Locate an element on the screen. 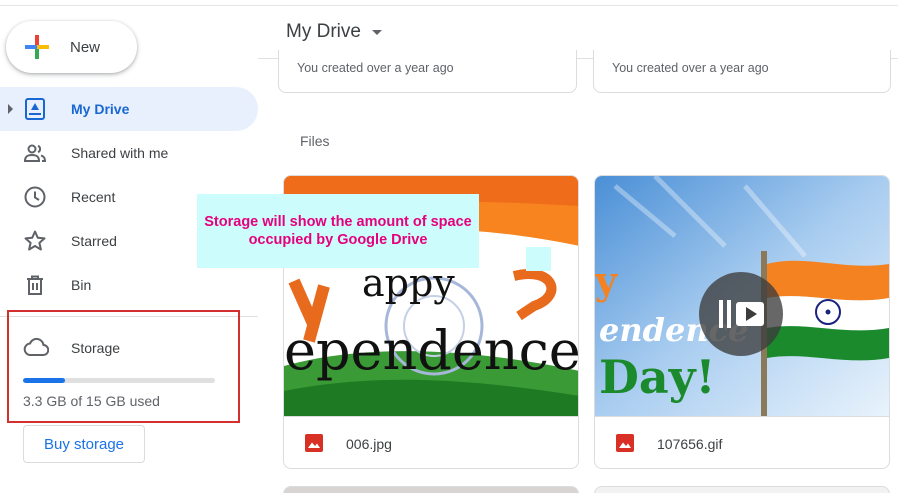 The height and width of the screenshot is (493, 898). thumbnail-text-top: y is located at coordinates (606, 280).